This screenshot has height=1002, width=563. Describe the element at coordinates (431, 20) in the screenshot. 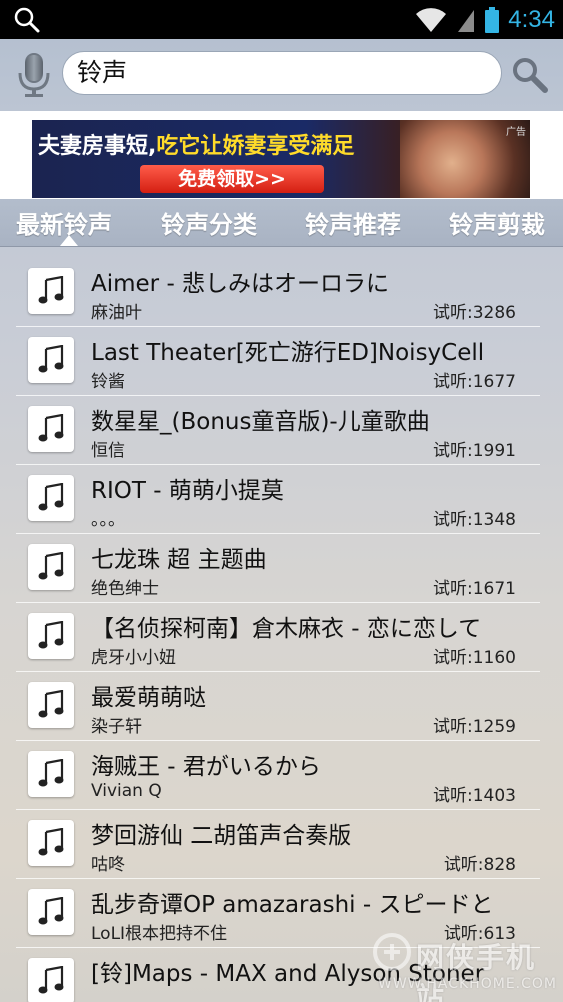

I see `wifi-icon` at that location.